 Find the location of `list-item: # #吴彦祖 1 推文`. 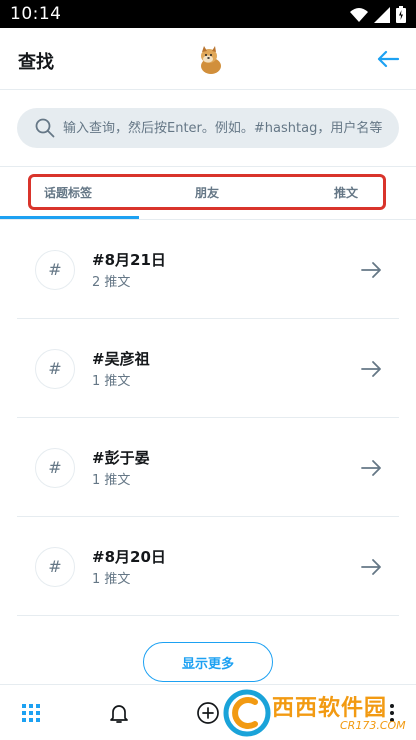

list-item: # #吴彦祖 1 推文 is located at coordinates (208, 368).